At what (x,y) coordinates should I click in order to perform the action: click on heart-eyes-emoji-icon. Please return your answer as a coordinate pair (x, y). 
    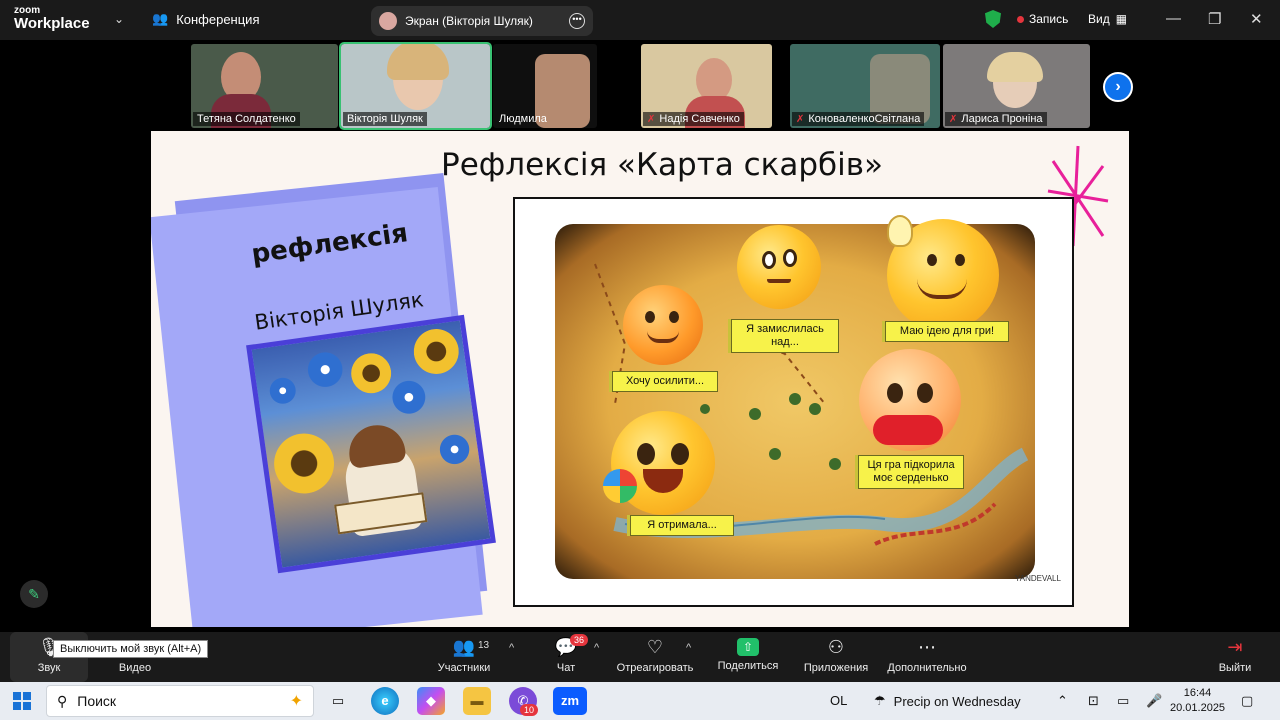
    Looking at the image, I should click on (910, 400).